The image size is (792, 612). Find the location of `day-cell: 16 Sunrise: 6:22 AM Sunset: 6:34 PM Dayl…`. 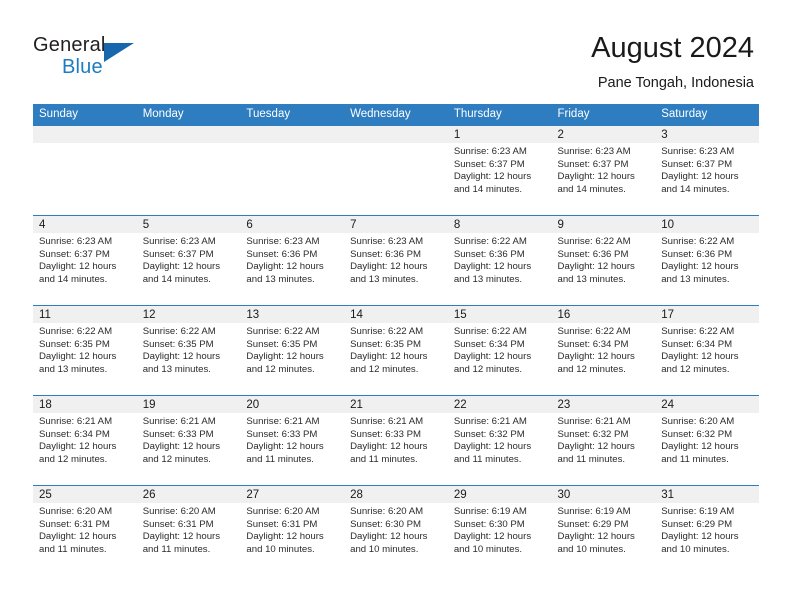

day-cell: 16 Sunrise: 6:22 AM Sunset: 6:34 PM Dayl… is located at coordinates (603, 350).